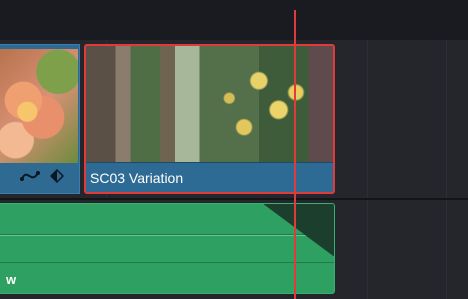 This screenshot has width=468, height=299. I want to click on keyframe-diamond-icon, so click(57, 178).